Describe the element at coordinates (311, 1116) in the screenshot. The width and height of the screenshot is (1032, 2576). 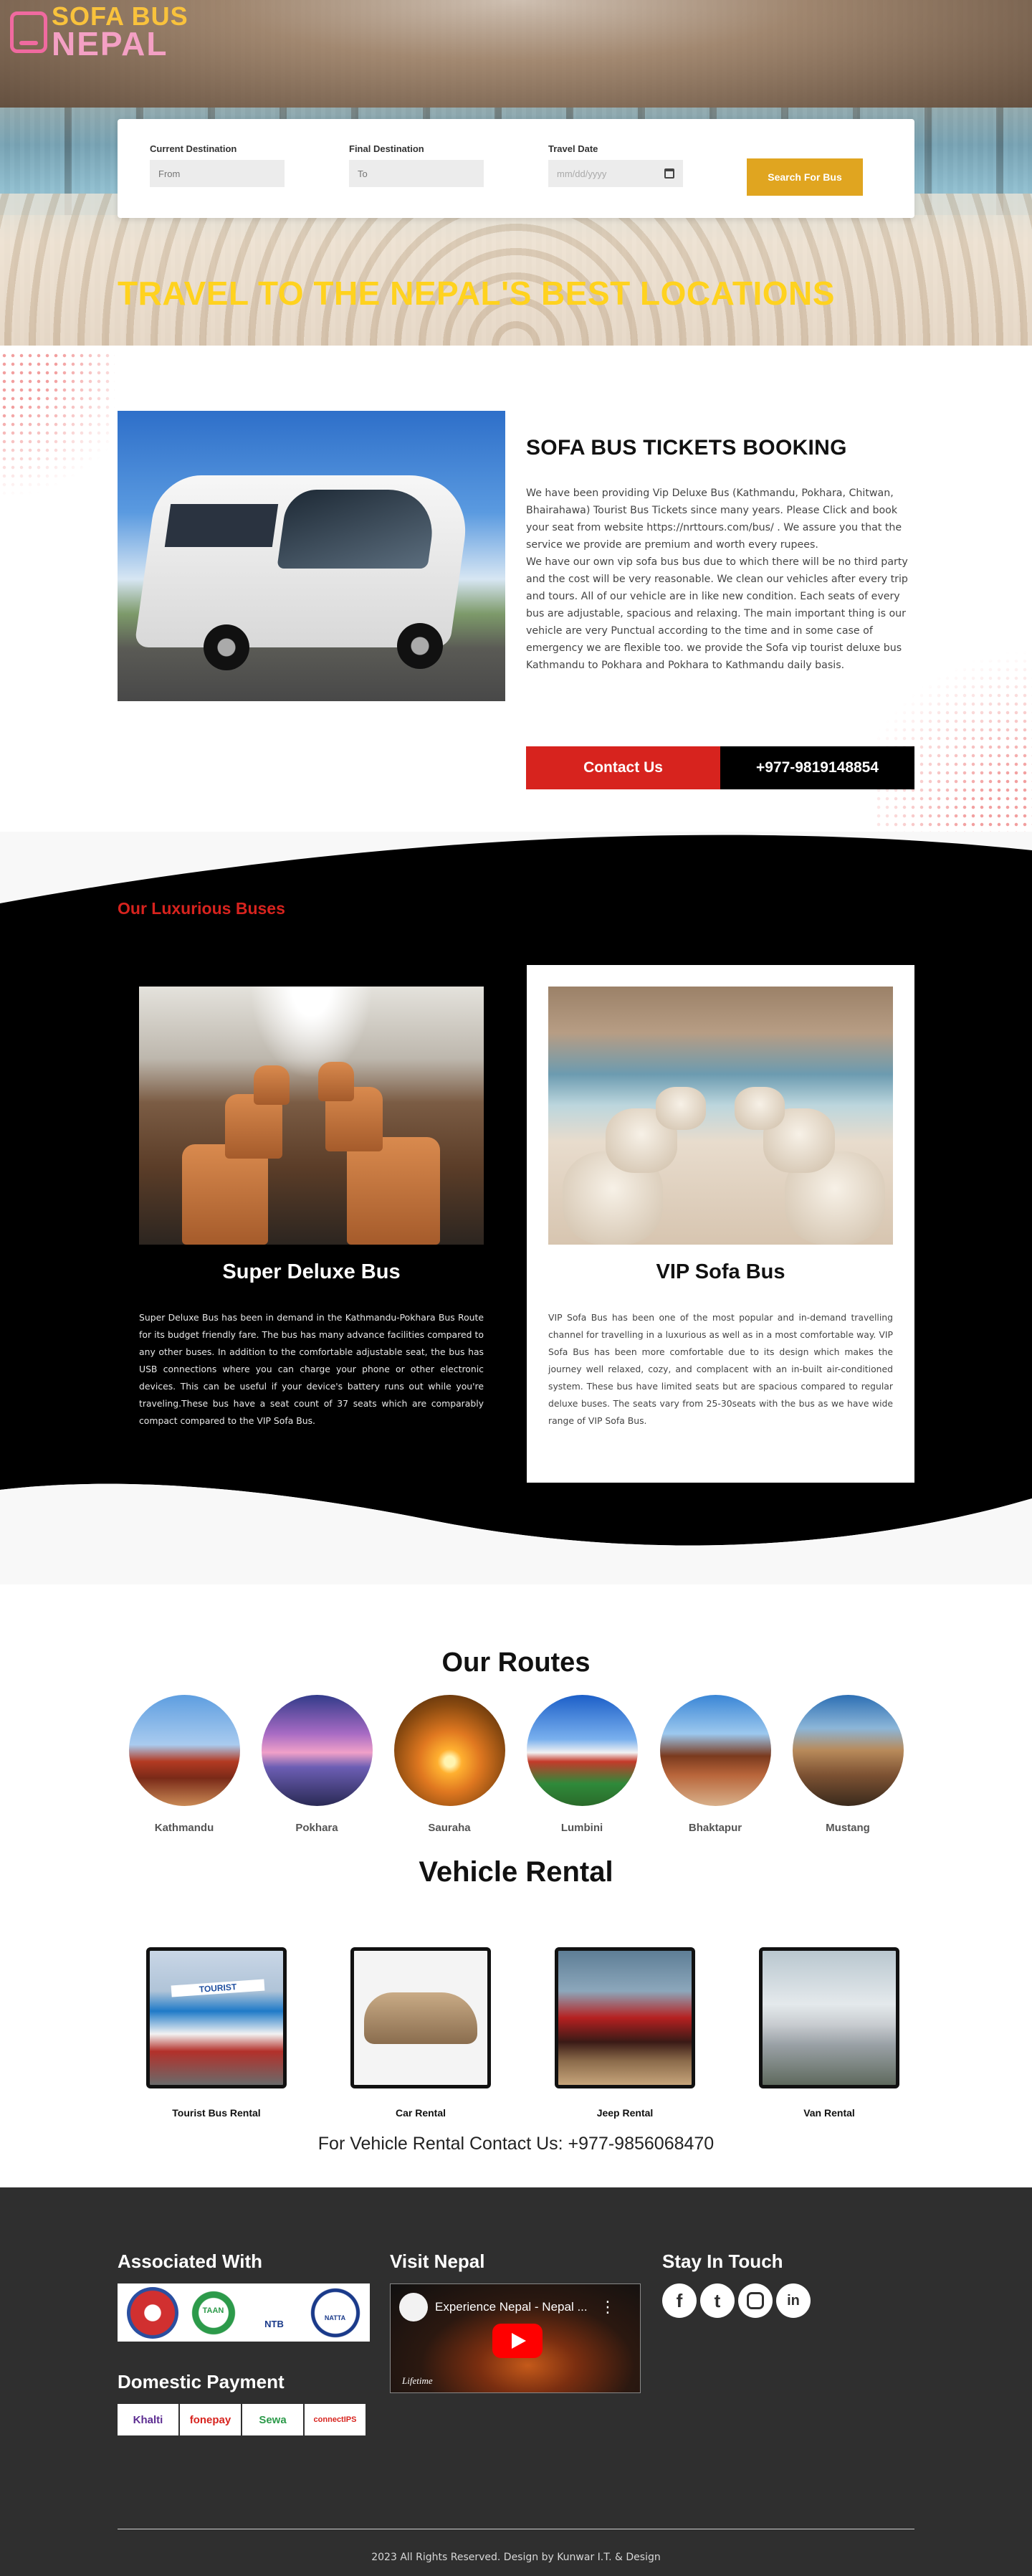
I see `super-deluxe-bus-image` at that location.